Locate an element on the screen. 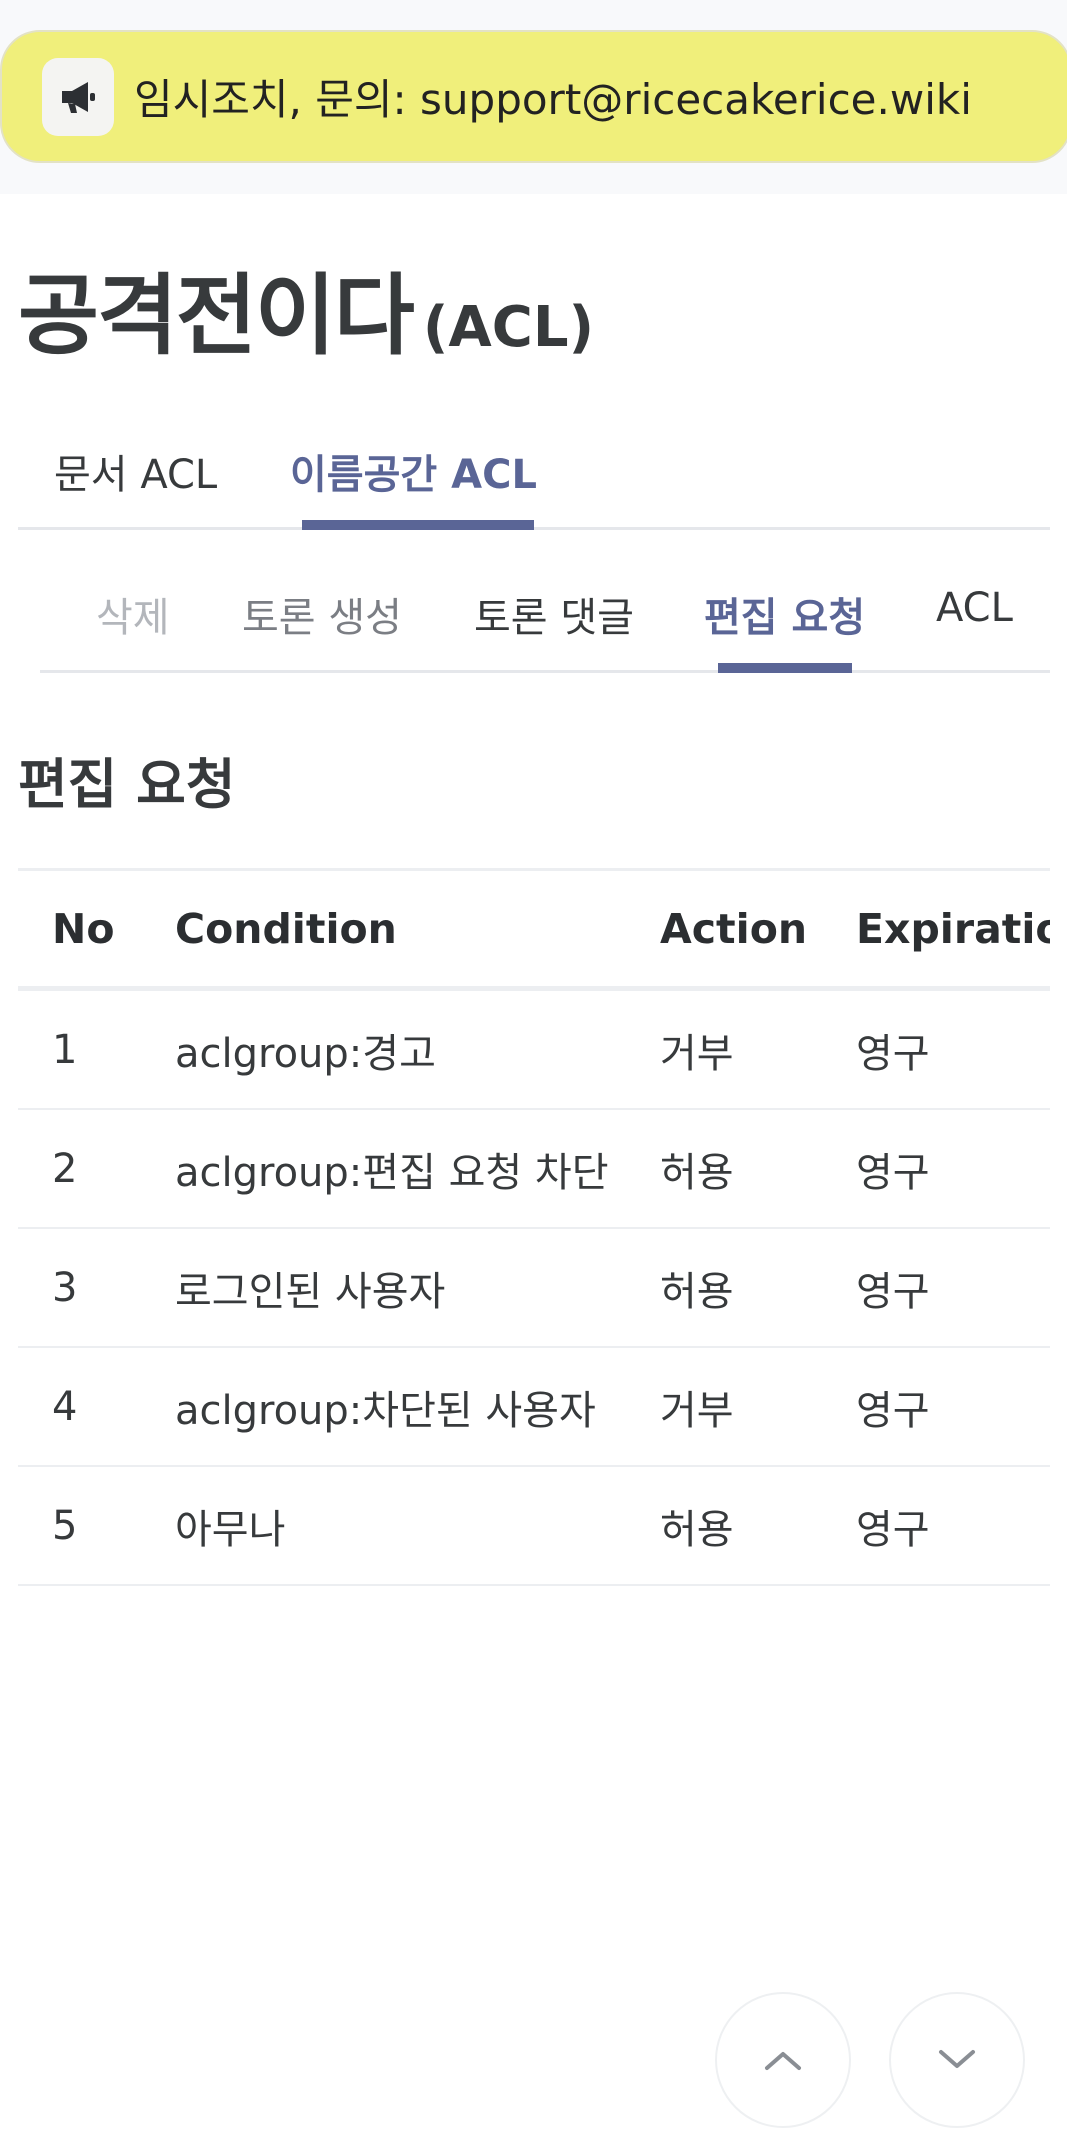 This screenshot has width=1067, height=2151. scroll-to-top-button is located at coordinates (783, 2060).